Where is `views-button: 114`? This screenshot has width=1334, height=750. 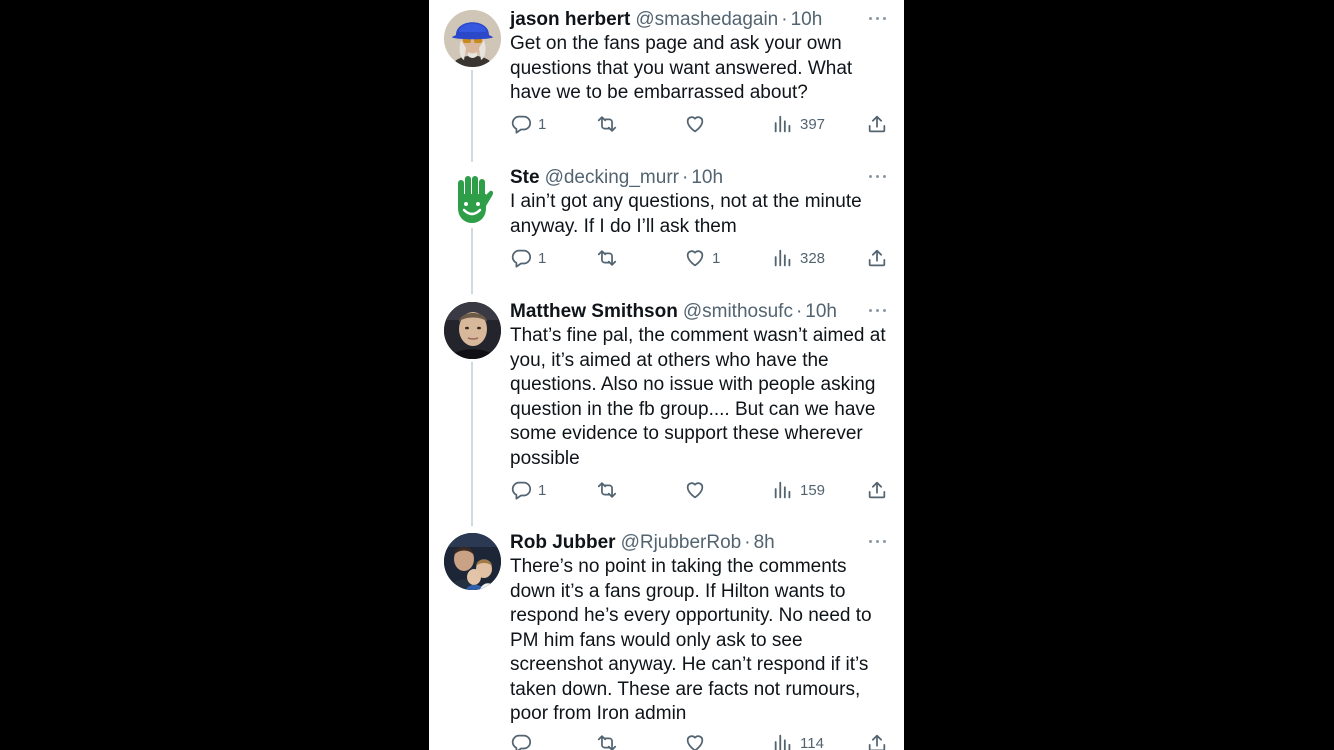
views-button: 114 is located at coordinates (798, 740).